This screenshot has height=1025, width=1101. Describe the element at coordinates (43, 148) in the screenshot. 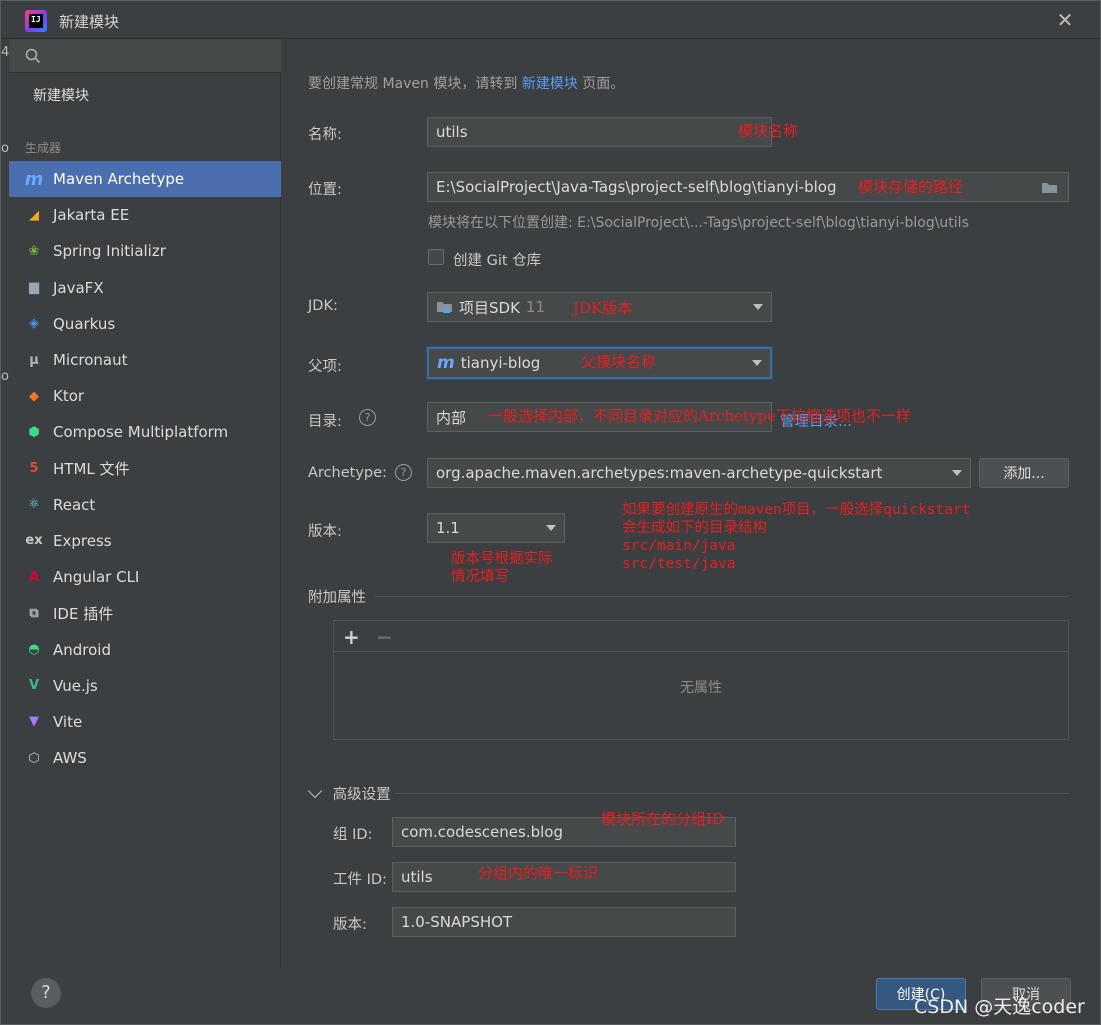

I see `generators-label: 生成器` at that location.